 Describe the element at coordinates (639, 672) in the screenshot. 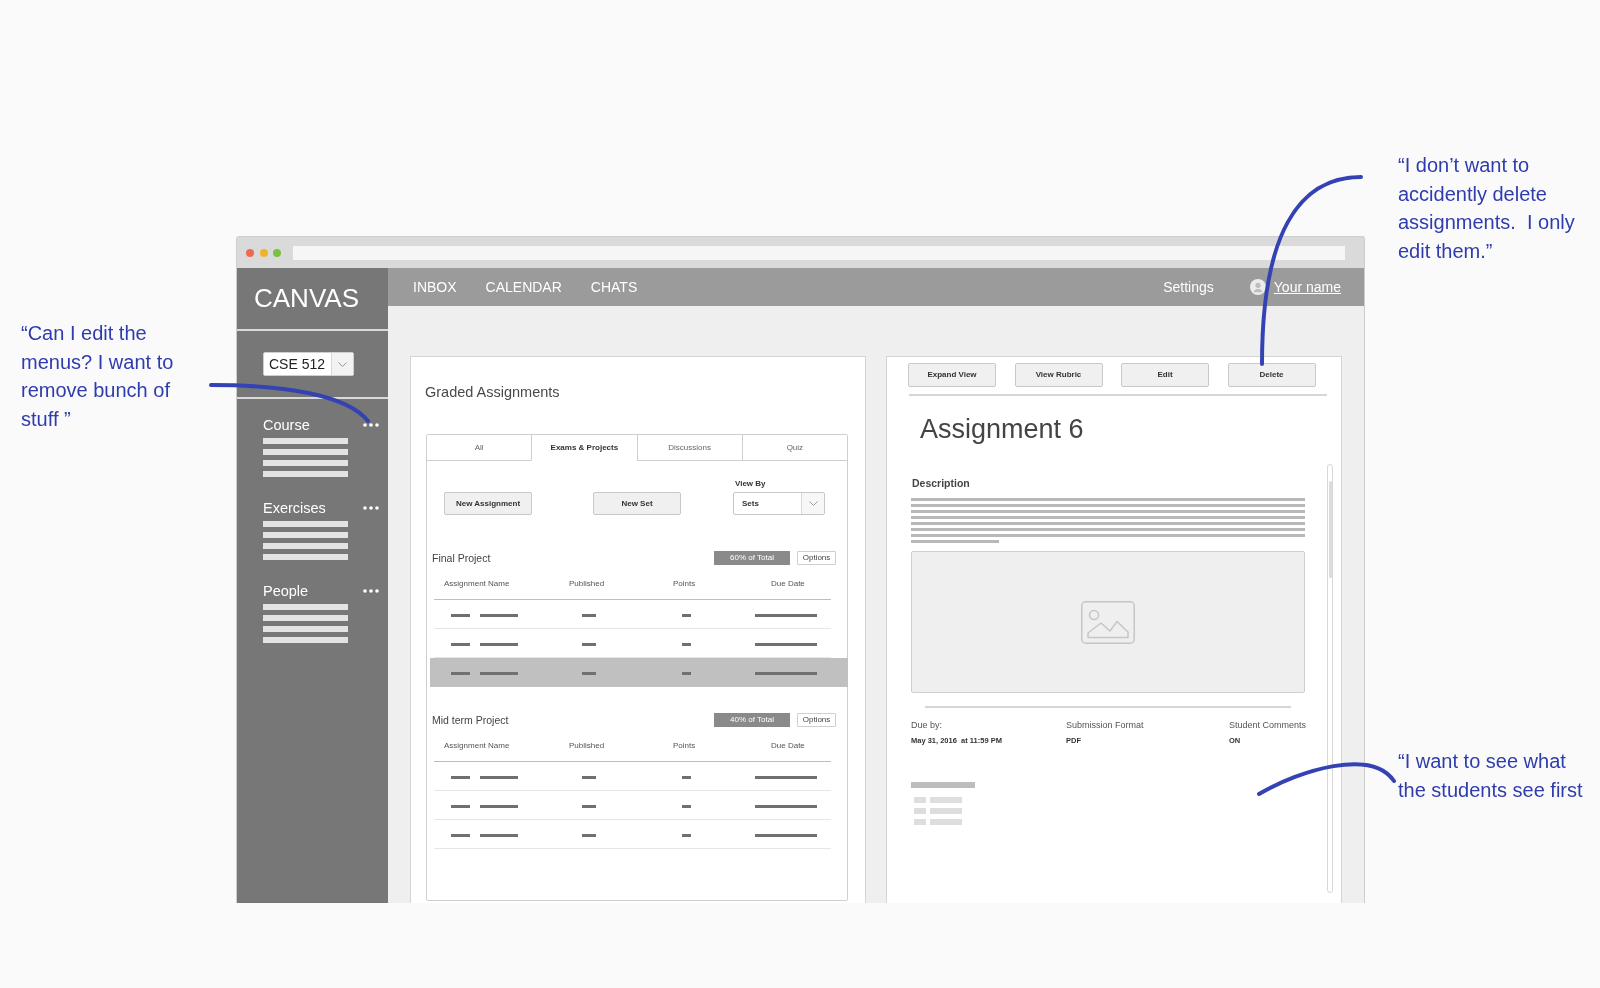

I see `table-row` at that location.